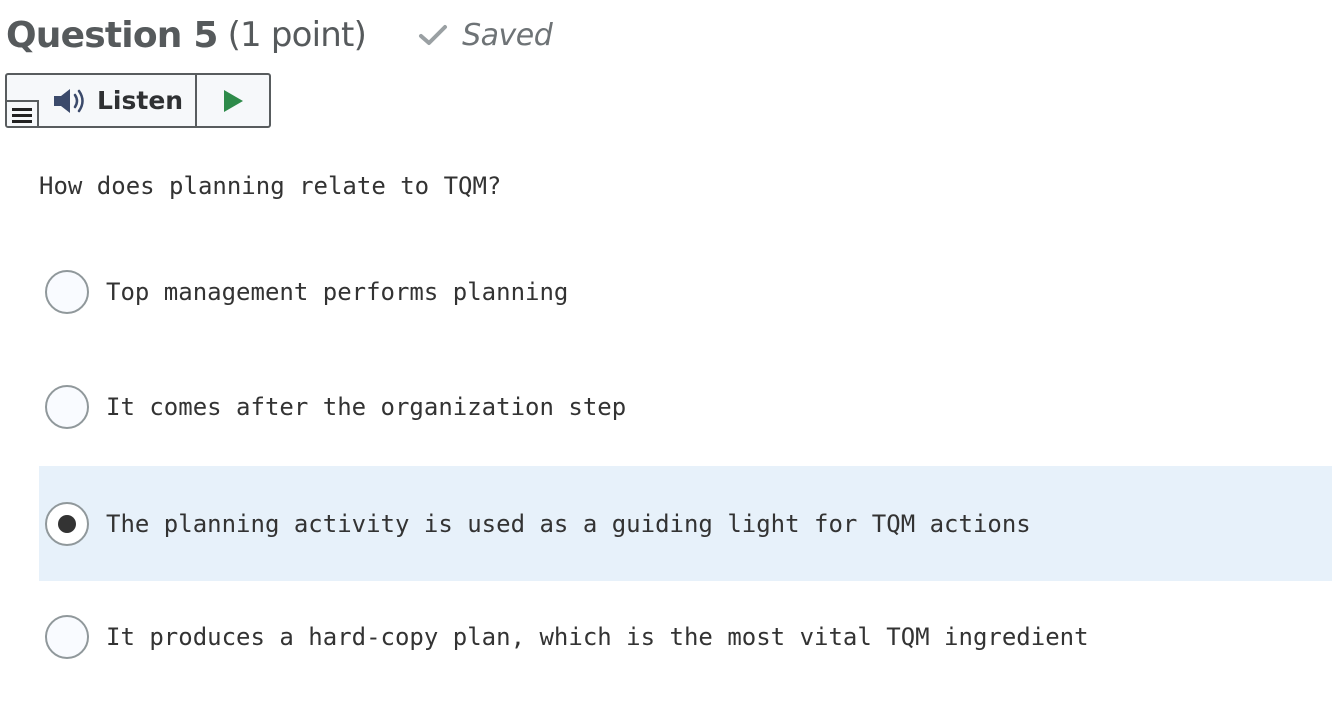 Image resolution: width=1332 pixels, height=724 pixels. I want to click on question-text: How does planning relate to TQM?, so click(270, 186).